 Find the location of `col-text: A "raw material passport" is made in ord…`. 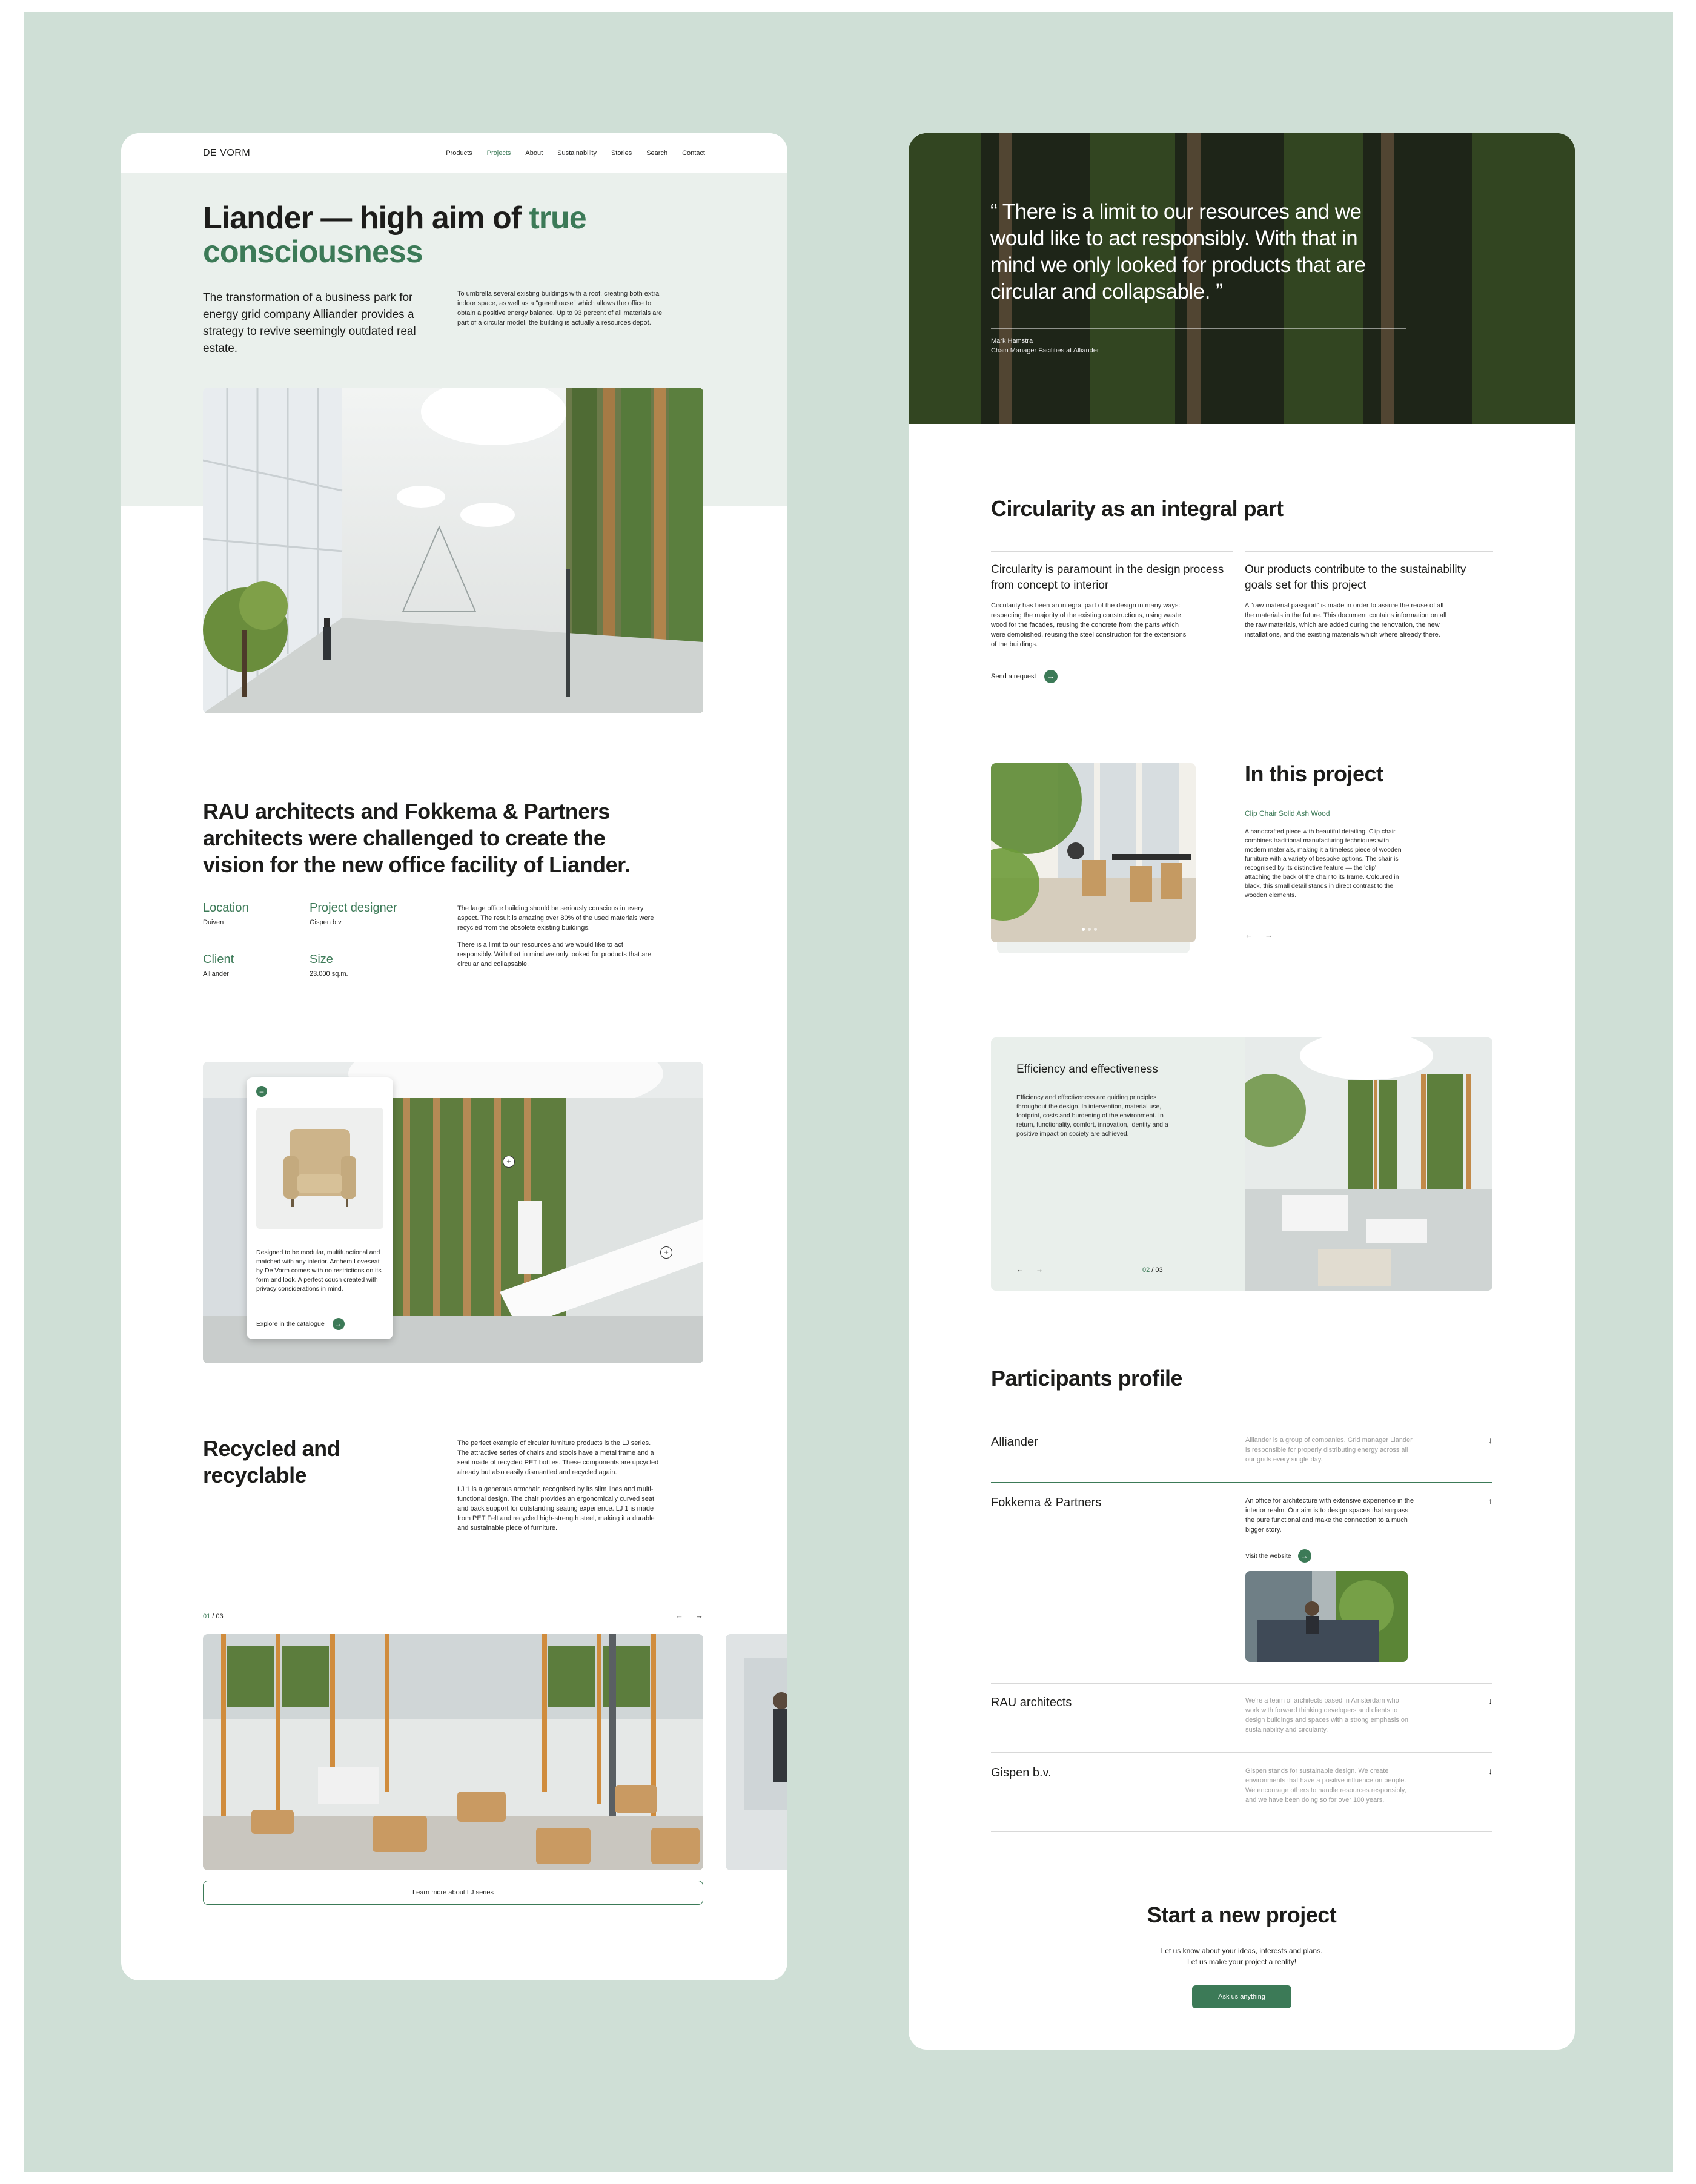

col-text: A "raw material passport" is made in ord… is located at coordinates (1346, 620).